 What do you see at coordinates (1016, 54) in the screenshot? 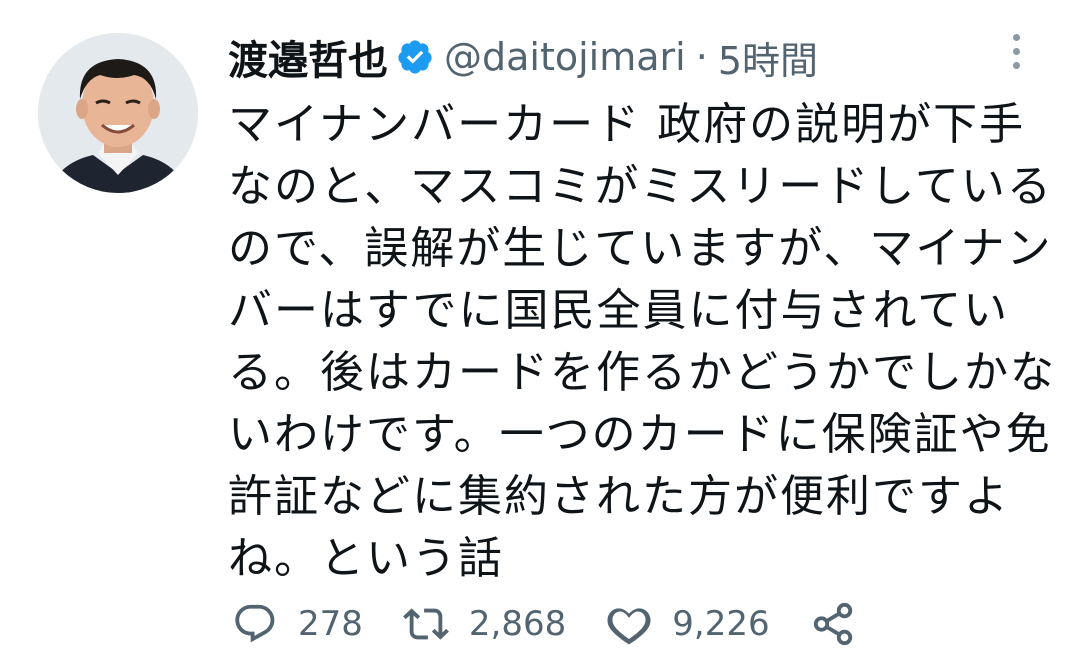
I see `more-vertical-icon` at bounding box center [1016, 54].